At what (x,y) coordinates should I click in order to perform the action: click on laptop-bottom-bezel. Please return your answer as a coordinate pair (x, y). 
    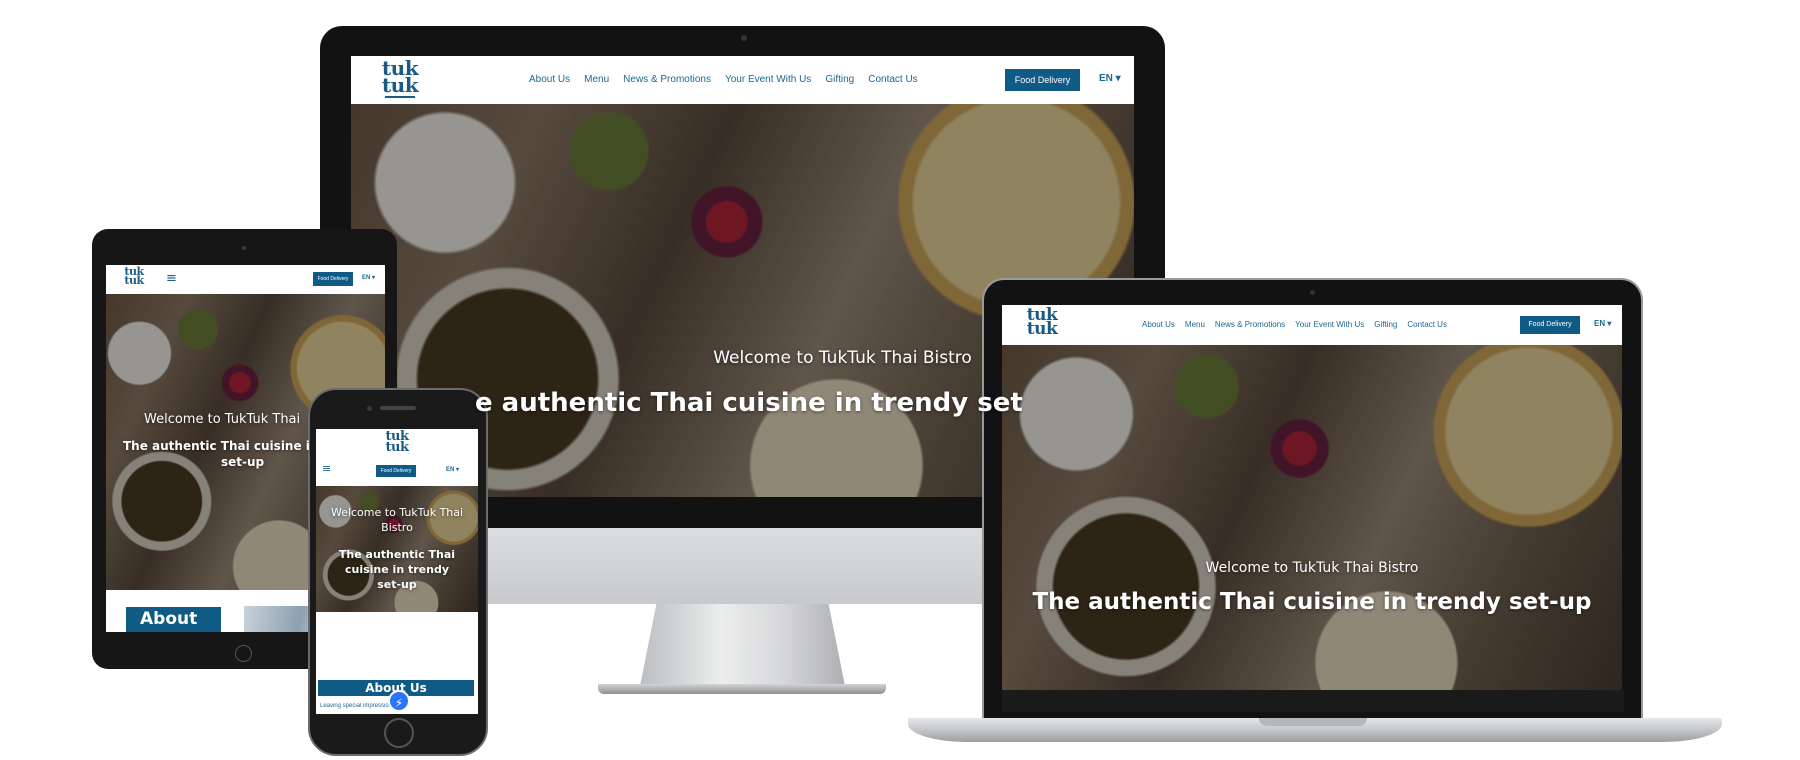
    Looking at the image, I should click on (1313, 701).